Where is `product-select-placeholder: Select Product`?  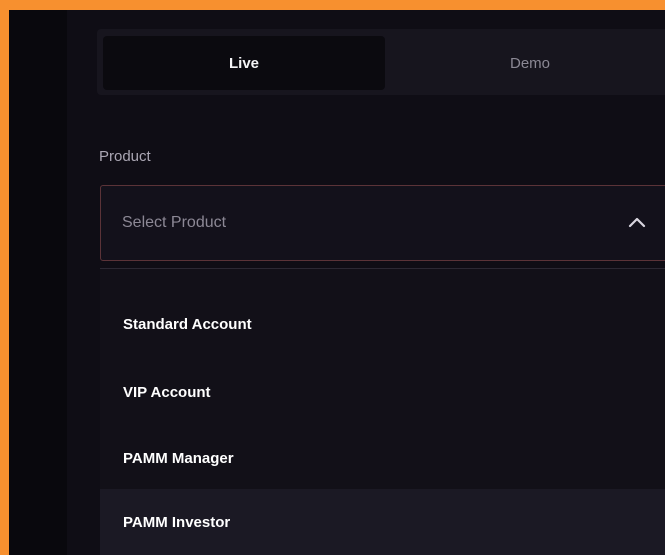 product-select-placeholder: Select Product is located at coordinates (174, 222).